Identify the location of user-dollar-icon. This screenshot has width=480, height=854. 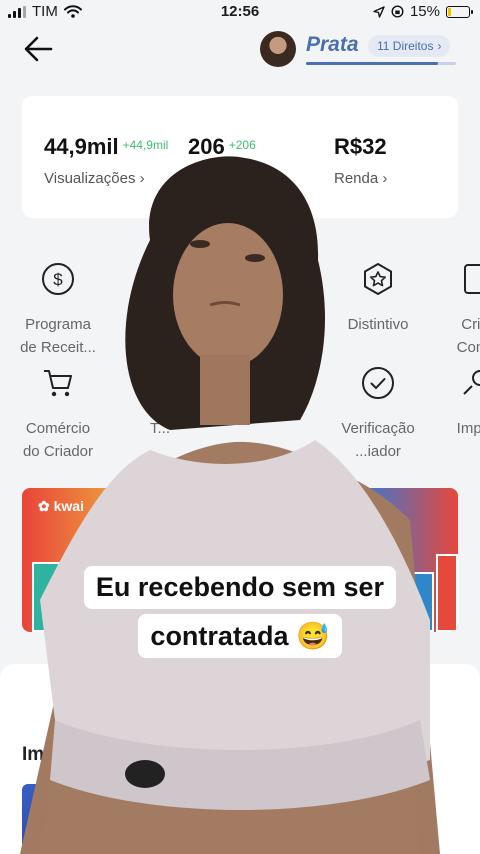
(155, 383).